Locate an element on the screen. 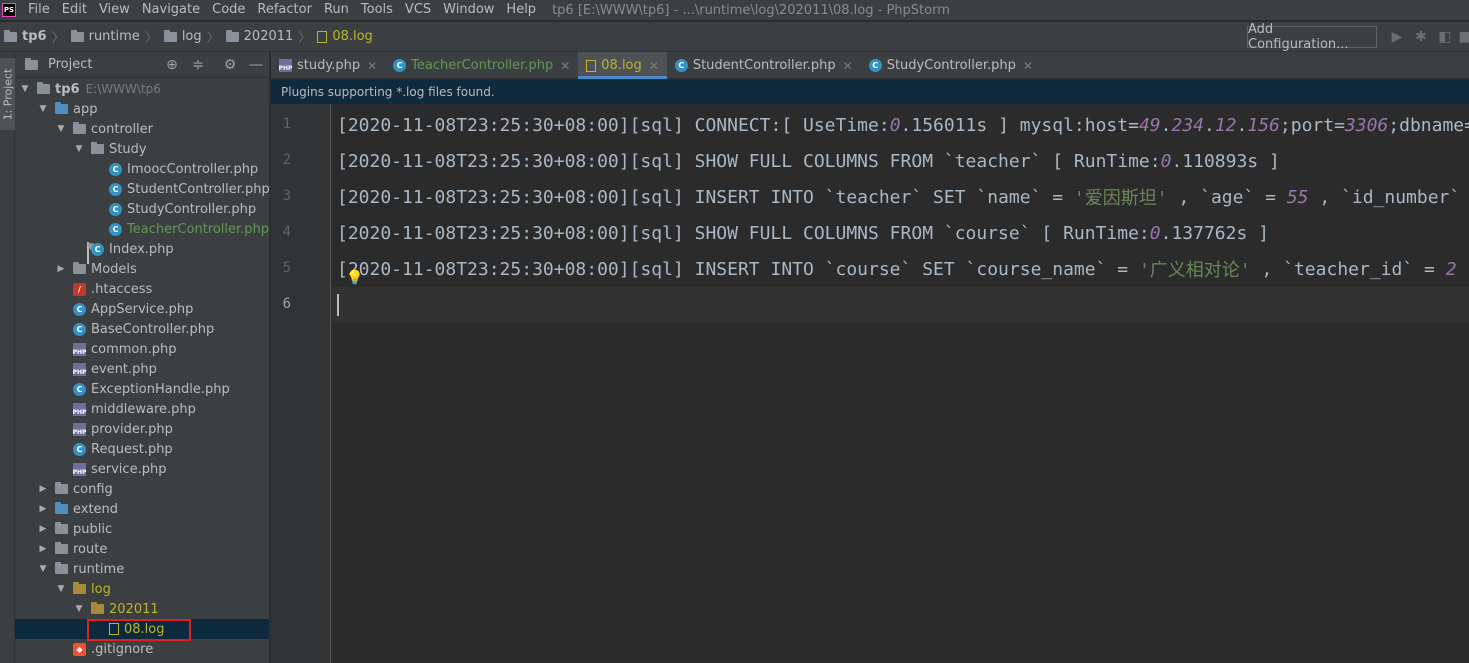  coverage-icon: ◧ is located at coordinates (1445, 37).